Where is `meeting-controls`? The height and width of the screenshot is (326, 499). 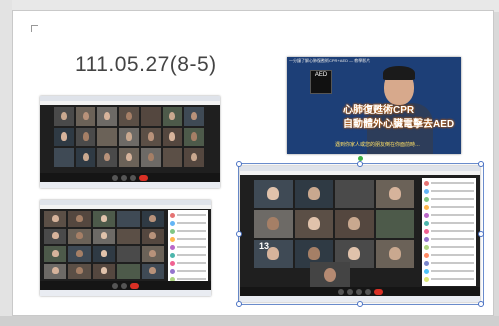 meeting-controls is located at coordinates (125, 285).